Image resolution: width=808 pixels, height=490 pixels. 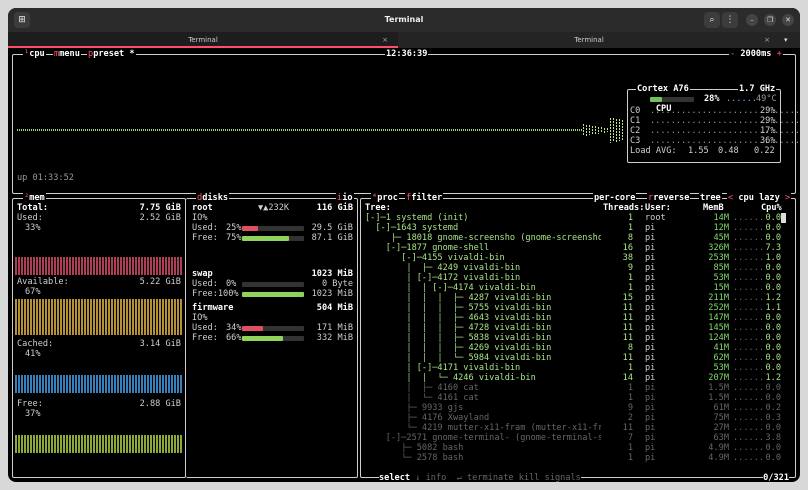 What do you see at coordinates (732, 54) in the screenshot?
I see `interval-minus: -` at bounding box center [732, 54].